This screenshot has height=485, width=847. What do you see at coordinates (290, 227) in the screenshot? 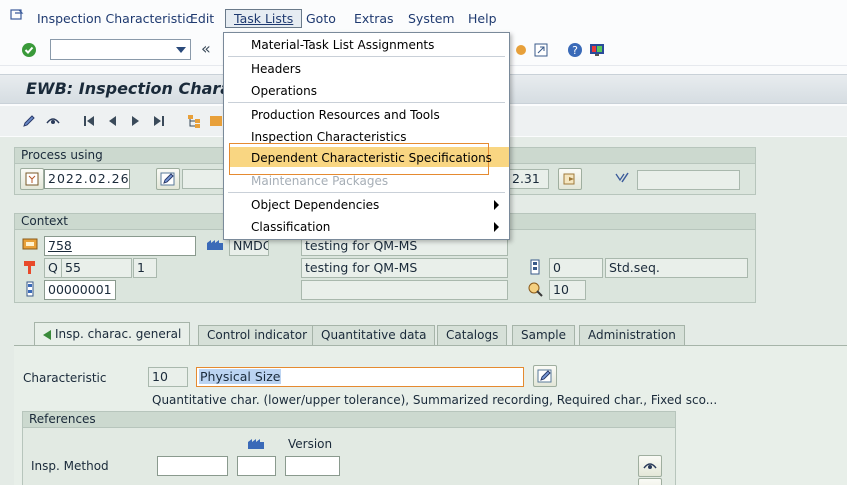
I see `dropdown-item-classification: Classification` at bounding box center [290, 227].